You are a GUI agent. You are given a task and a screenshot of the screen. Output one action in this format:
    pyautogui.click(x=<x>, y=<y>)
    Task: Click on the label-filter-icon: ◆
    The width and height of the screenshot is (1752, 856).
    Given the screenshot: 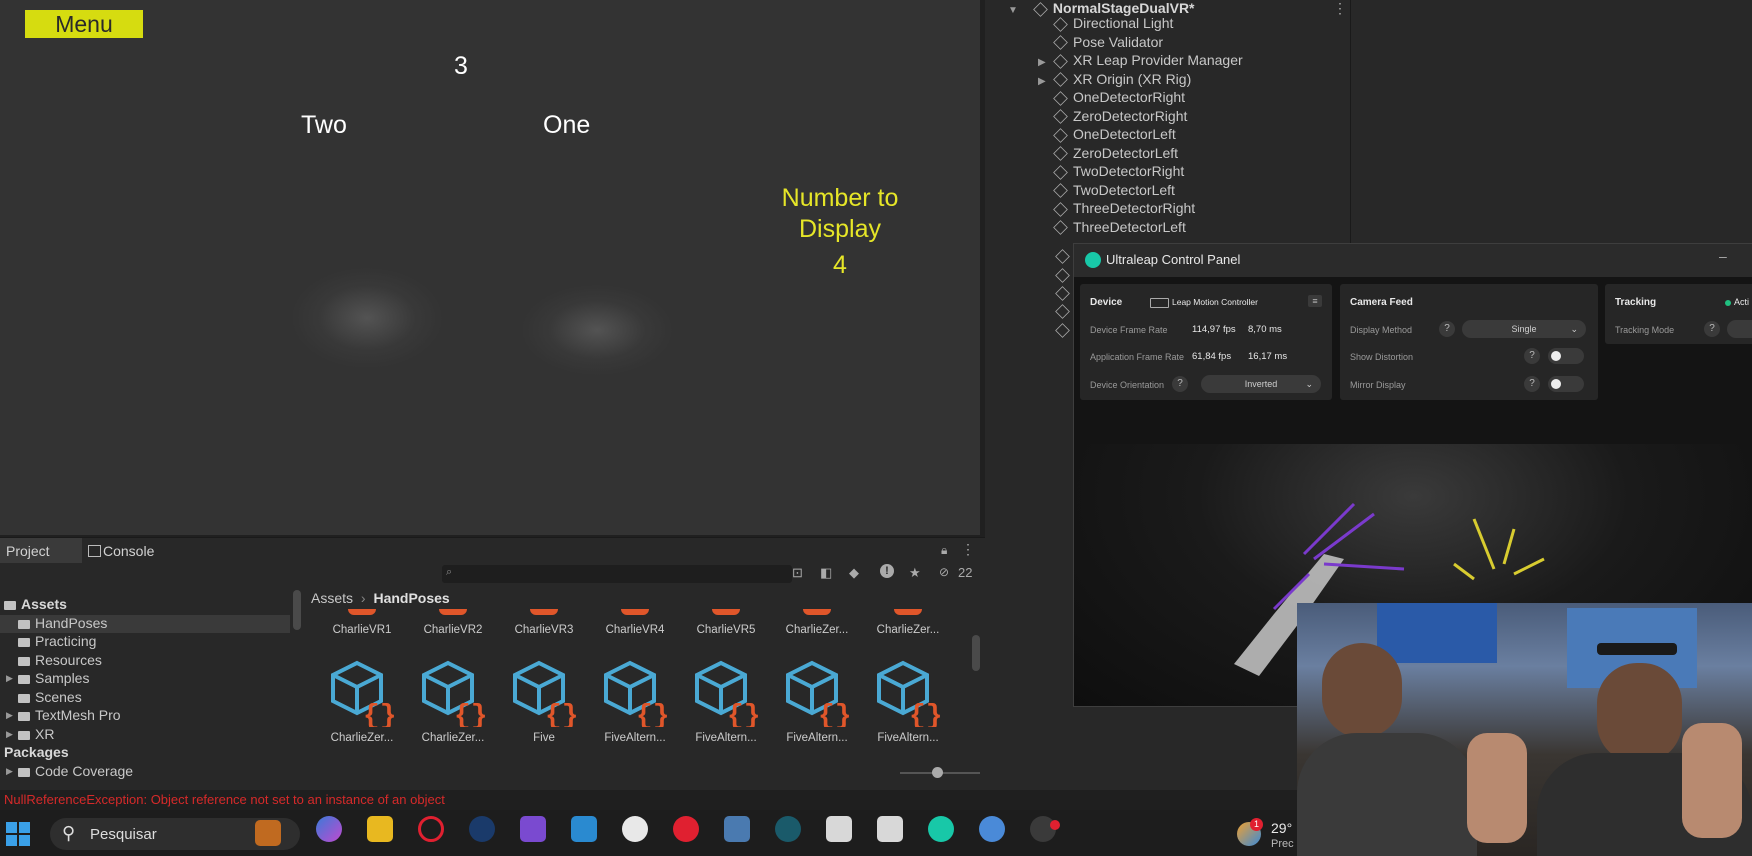 What is the action you would take?
    pyautogui.click(x=854, y=573)
    